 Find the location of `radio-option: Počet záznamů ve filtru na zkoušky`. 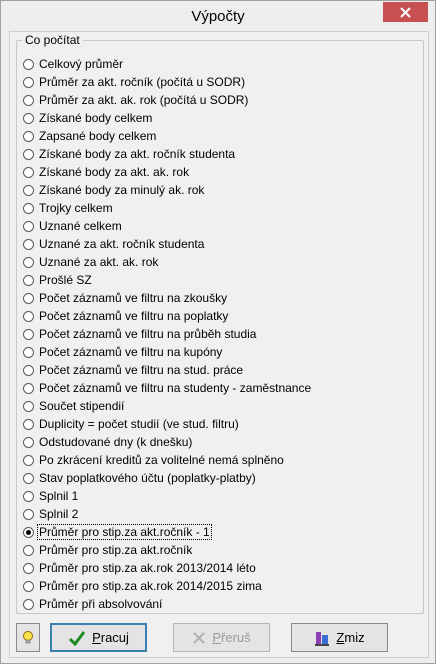

radio-option: Počet záznamů ve filtru na zkoušky is located at coordinates (167, 298).